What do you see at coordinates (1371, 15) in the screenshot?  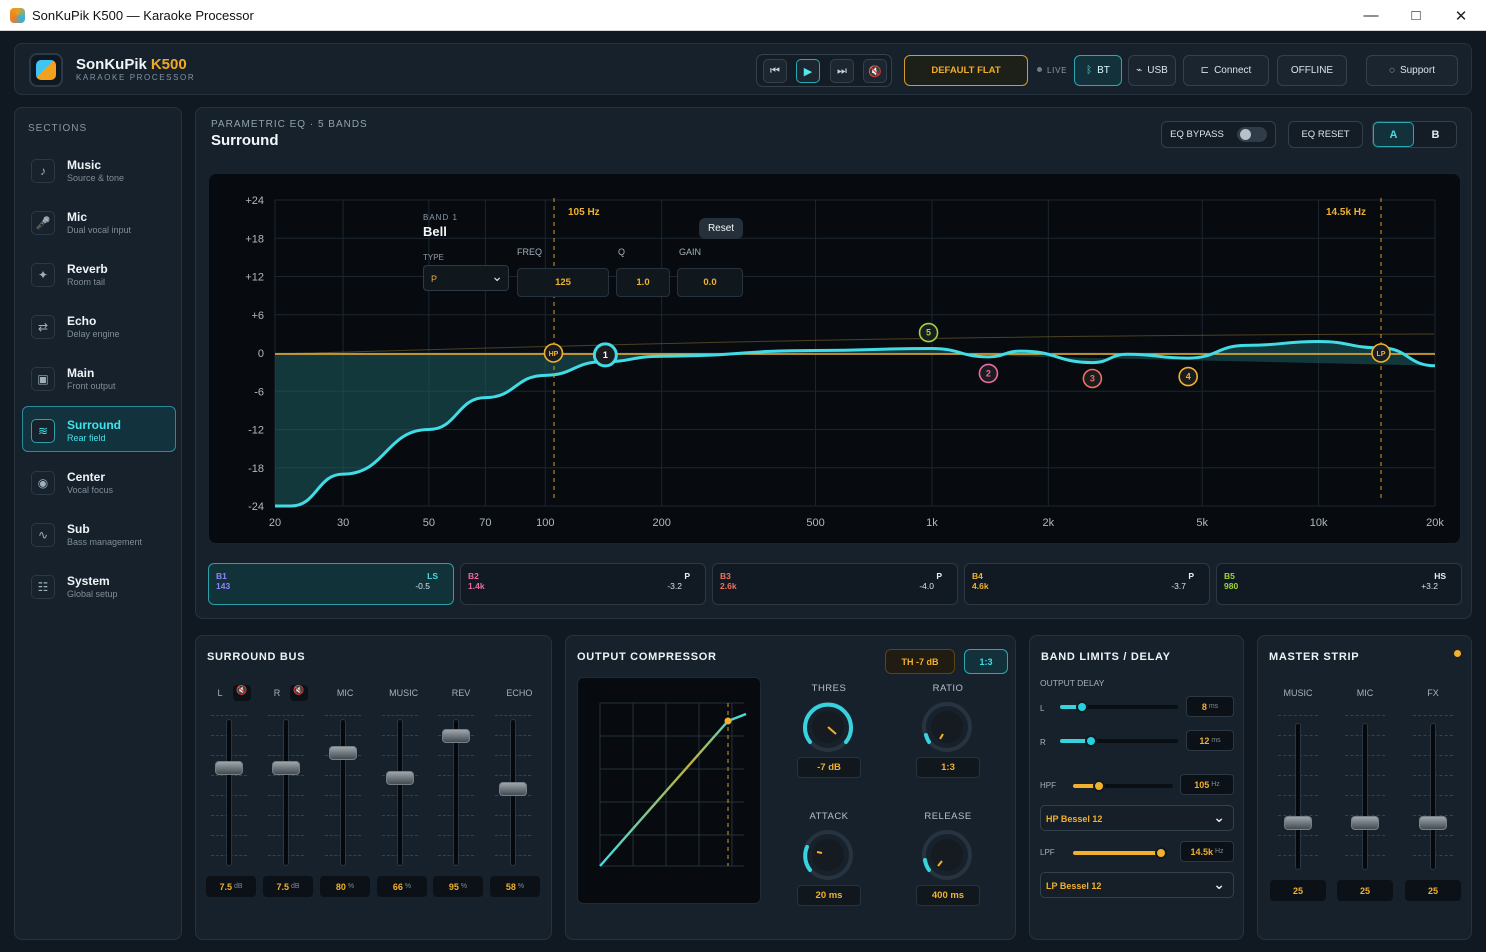 I see `minimize-button: —` at bounding box center [1371, 15].